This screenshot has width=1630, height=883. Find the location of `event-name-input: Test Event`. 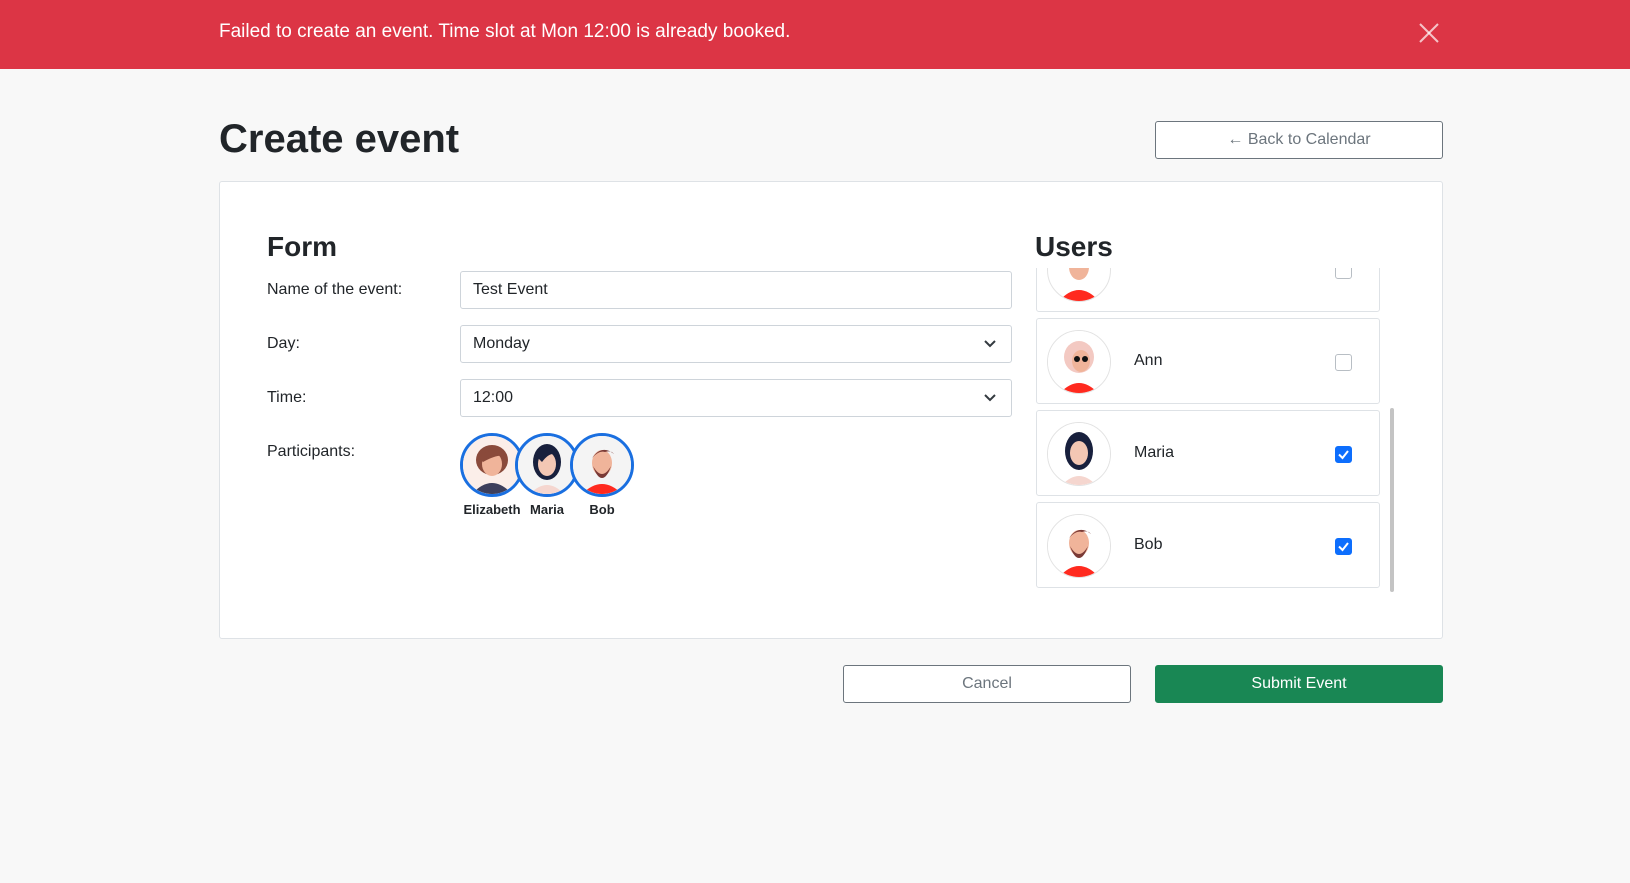

event-name-input: Test Event is located at coordinates (736, 290).